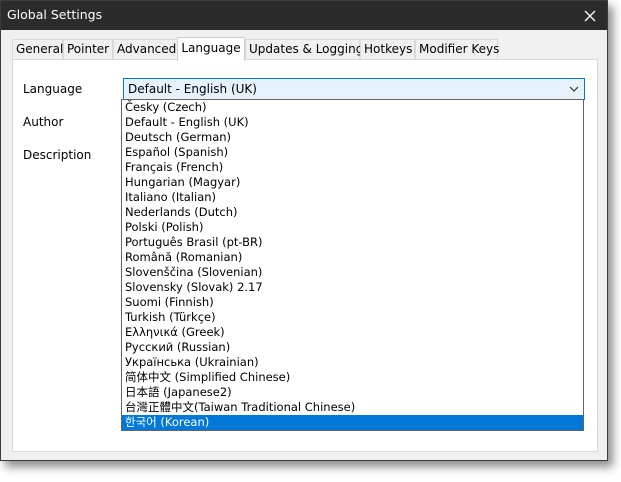  I want to click on language-option: Русский (Russian), so click(352, 347).